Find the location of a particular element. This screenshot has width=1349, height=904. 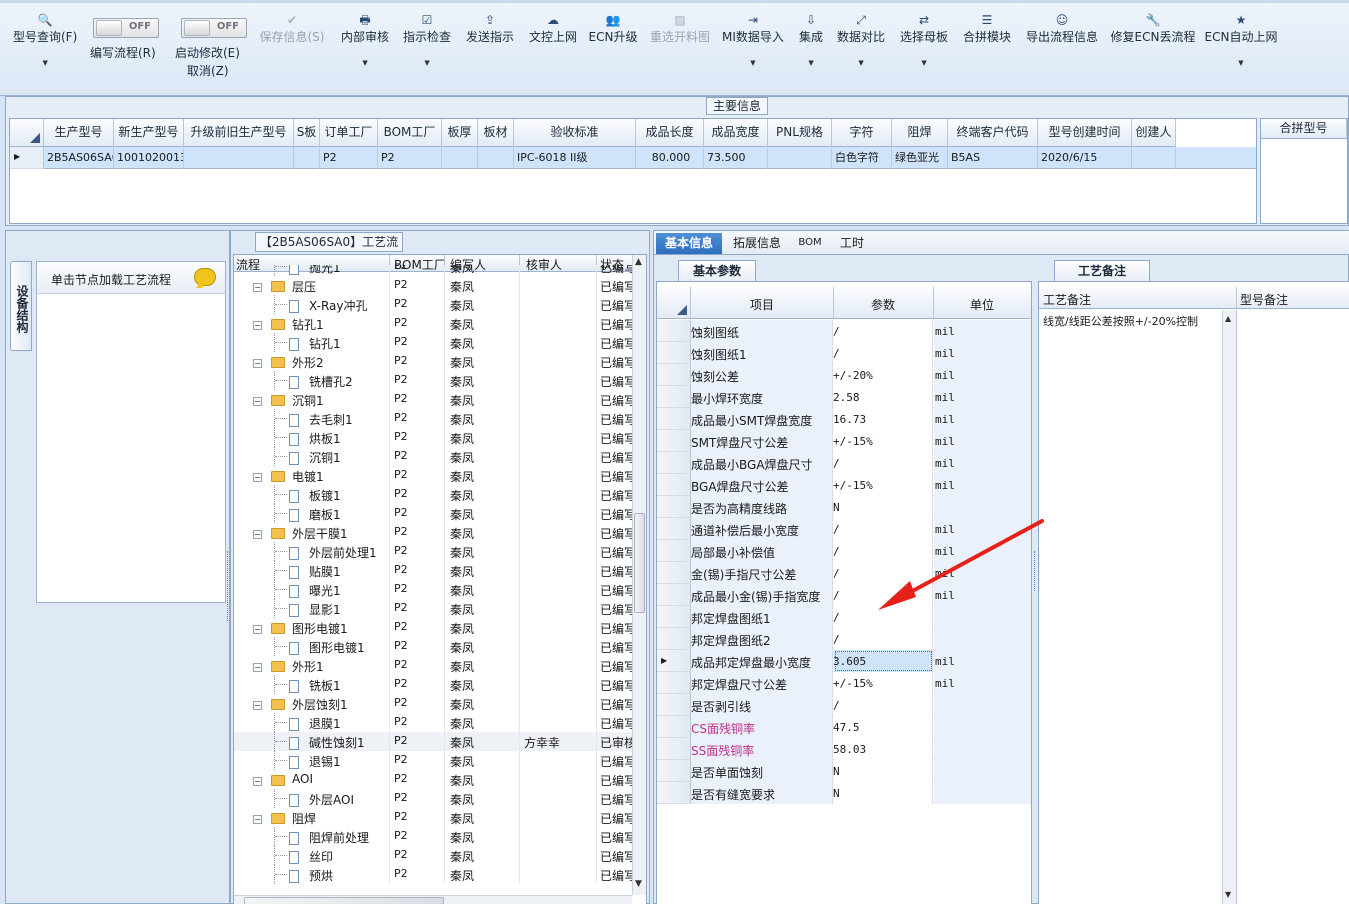

param-row: CS面残铜率 47.5 is located at coordinates (844, 727).